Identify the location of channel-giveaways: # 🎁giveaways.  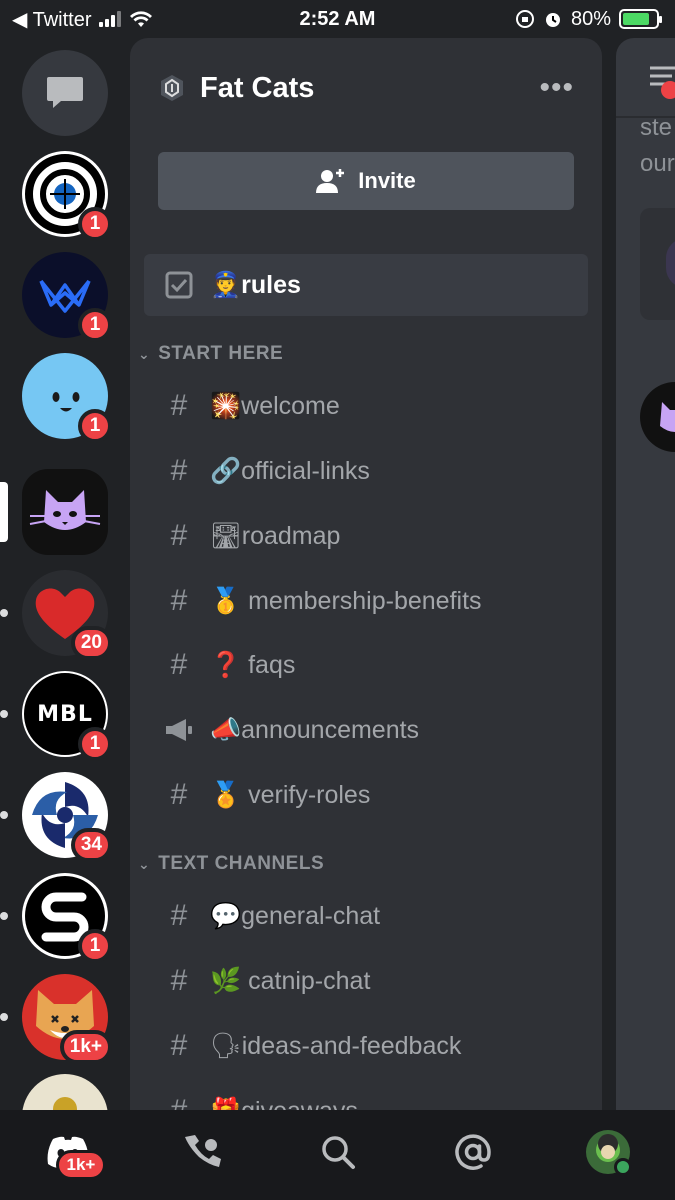
(366, 1095).